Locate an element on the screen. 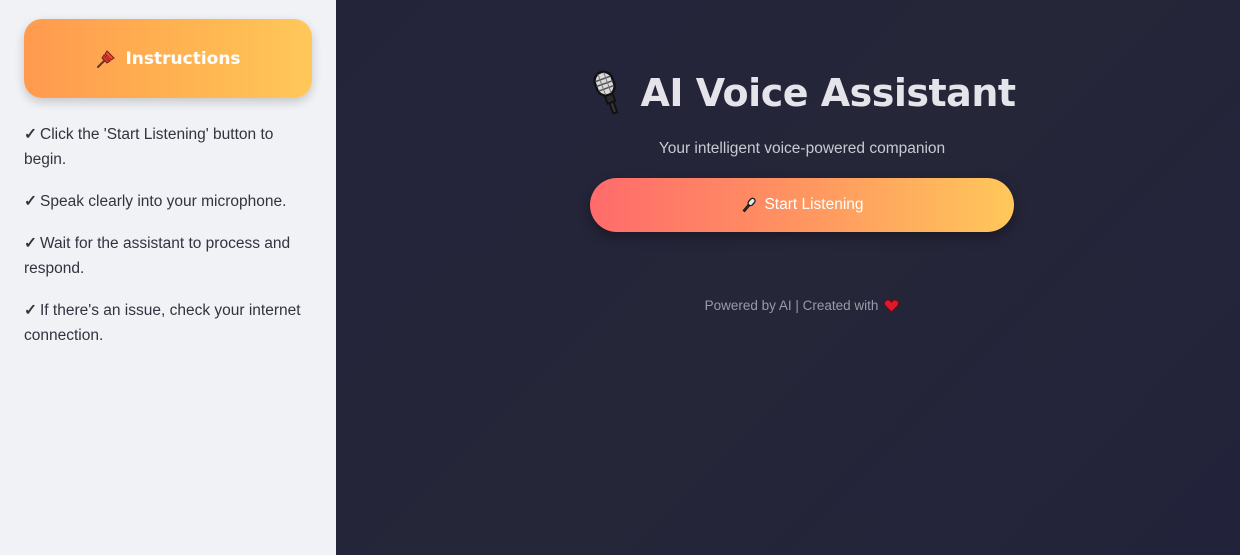  page-title: AI Voice Assistant is located at coordinates (828, 93).